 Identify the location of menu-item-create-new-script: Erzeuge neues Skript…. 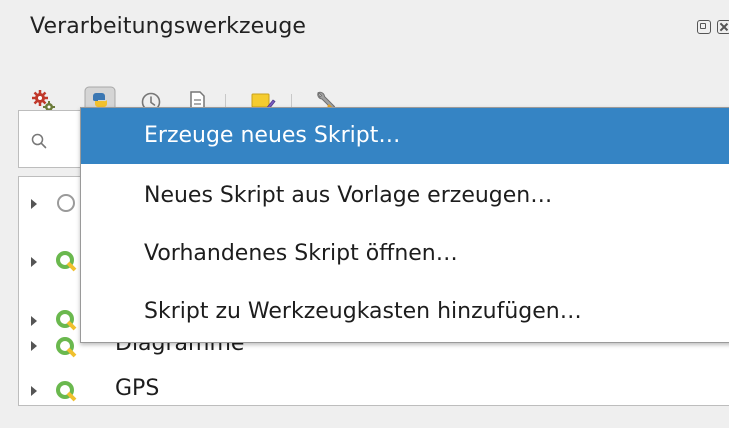
(405, 136).